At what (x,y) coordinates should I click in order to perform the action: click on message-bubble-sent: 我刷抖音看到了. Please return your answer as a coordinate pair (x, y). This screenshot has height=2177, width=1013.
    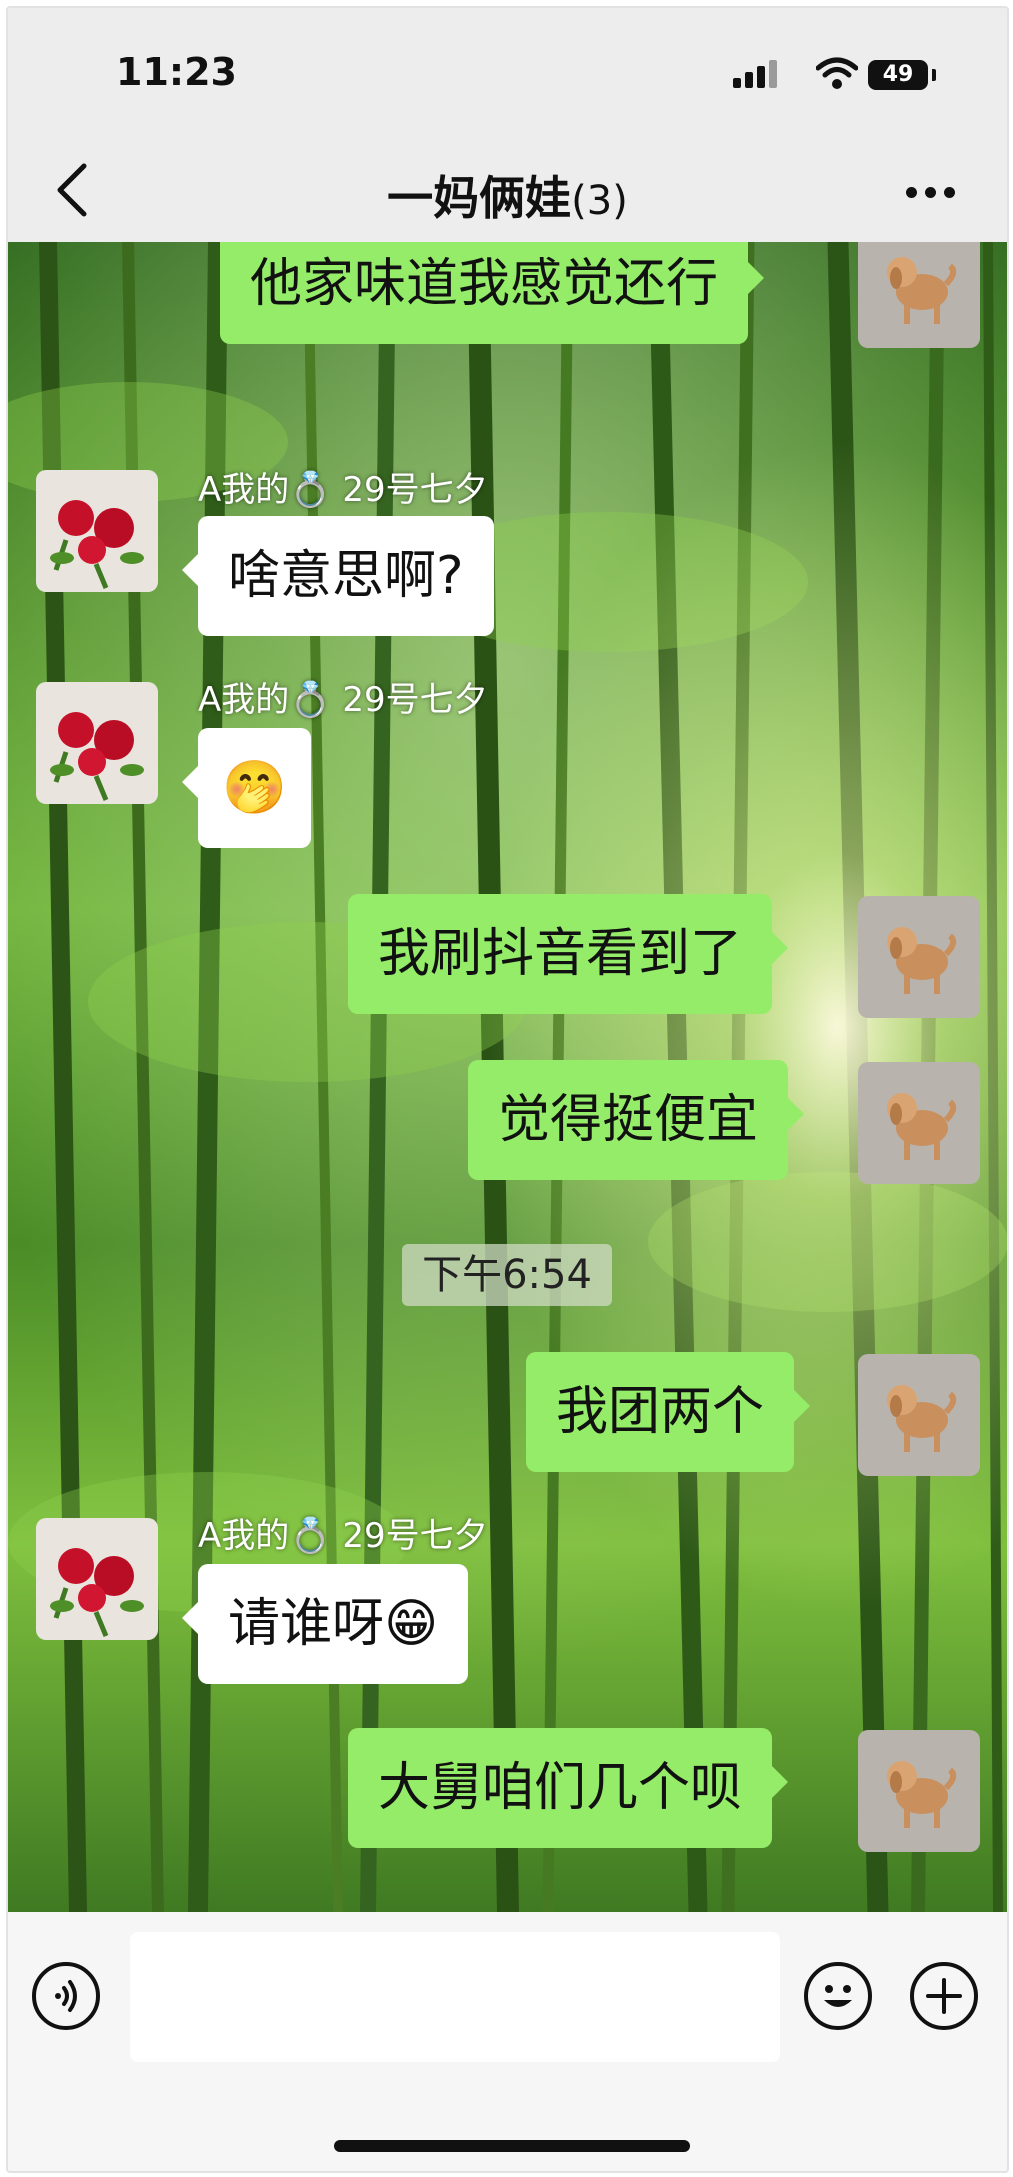
    Looking at the image, I should click on (568, 954).